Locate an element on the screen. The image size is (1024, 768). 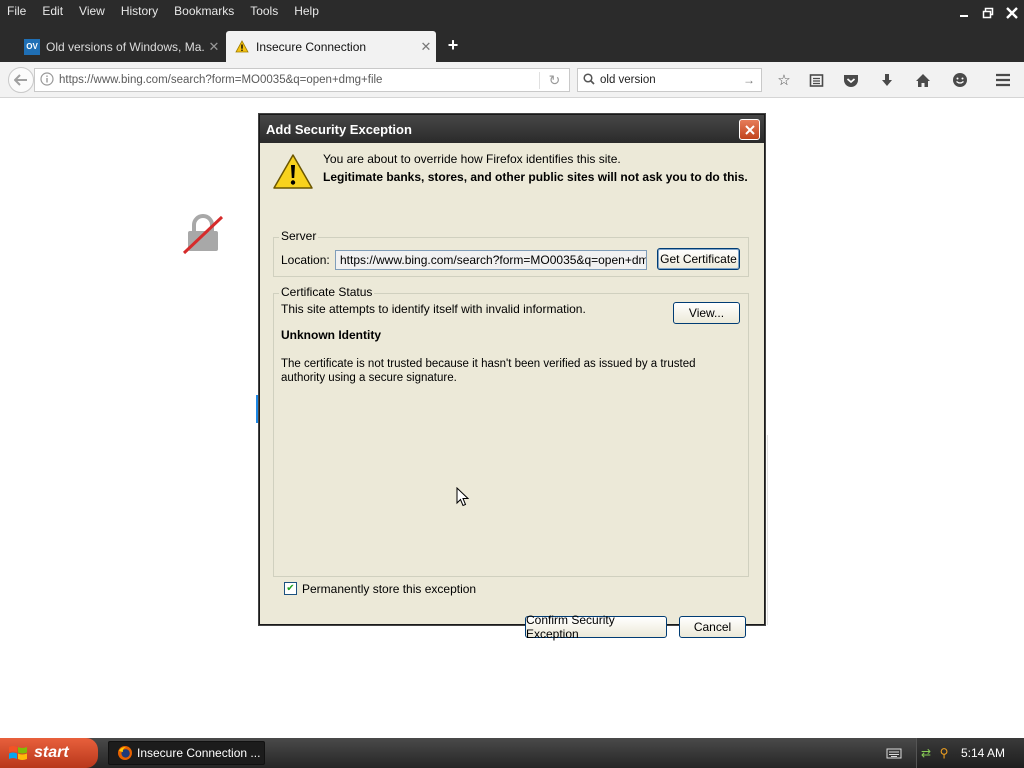
start-label: start is located at coordinates (51, 752).